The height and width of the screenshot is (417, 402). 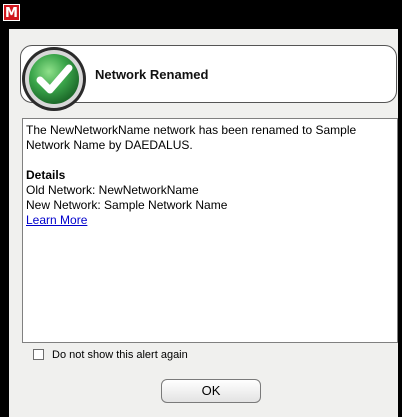 What do you see at coordinates (4, 223) in the screenshot?
I see `window-left-border` at bounding box center [4, 223].